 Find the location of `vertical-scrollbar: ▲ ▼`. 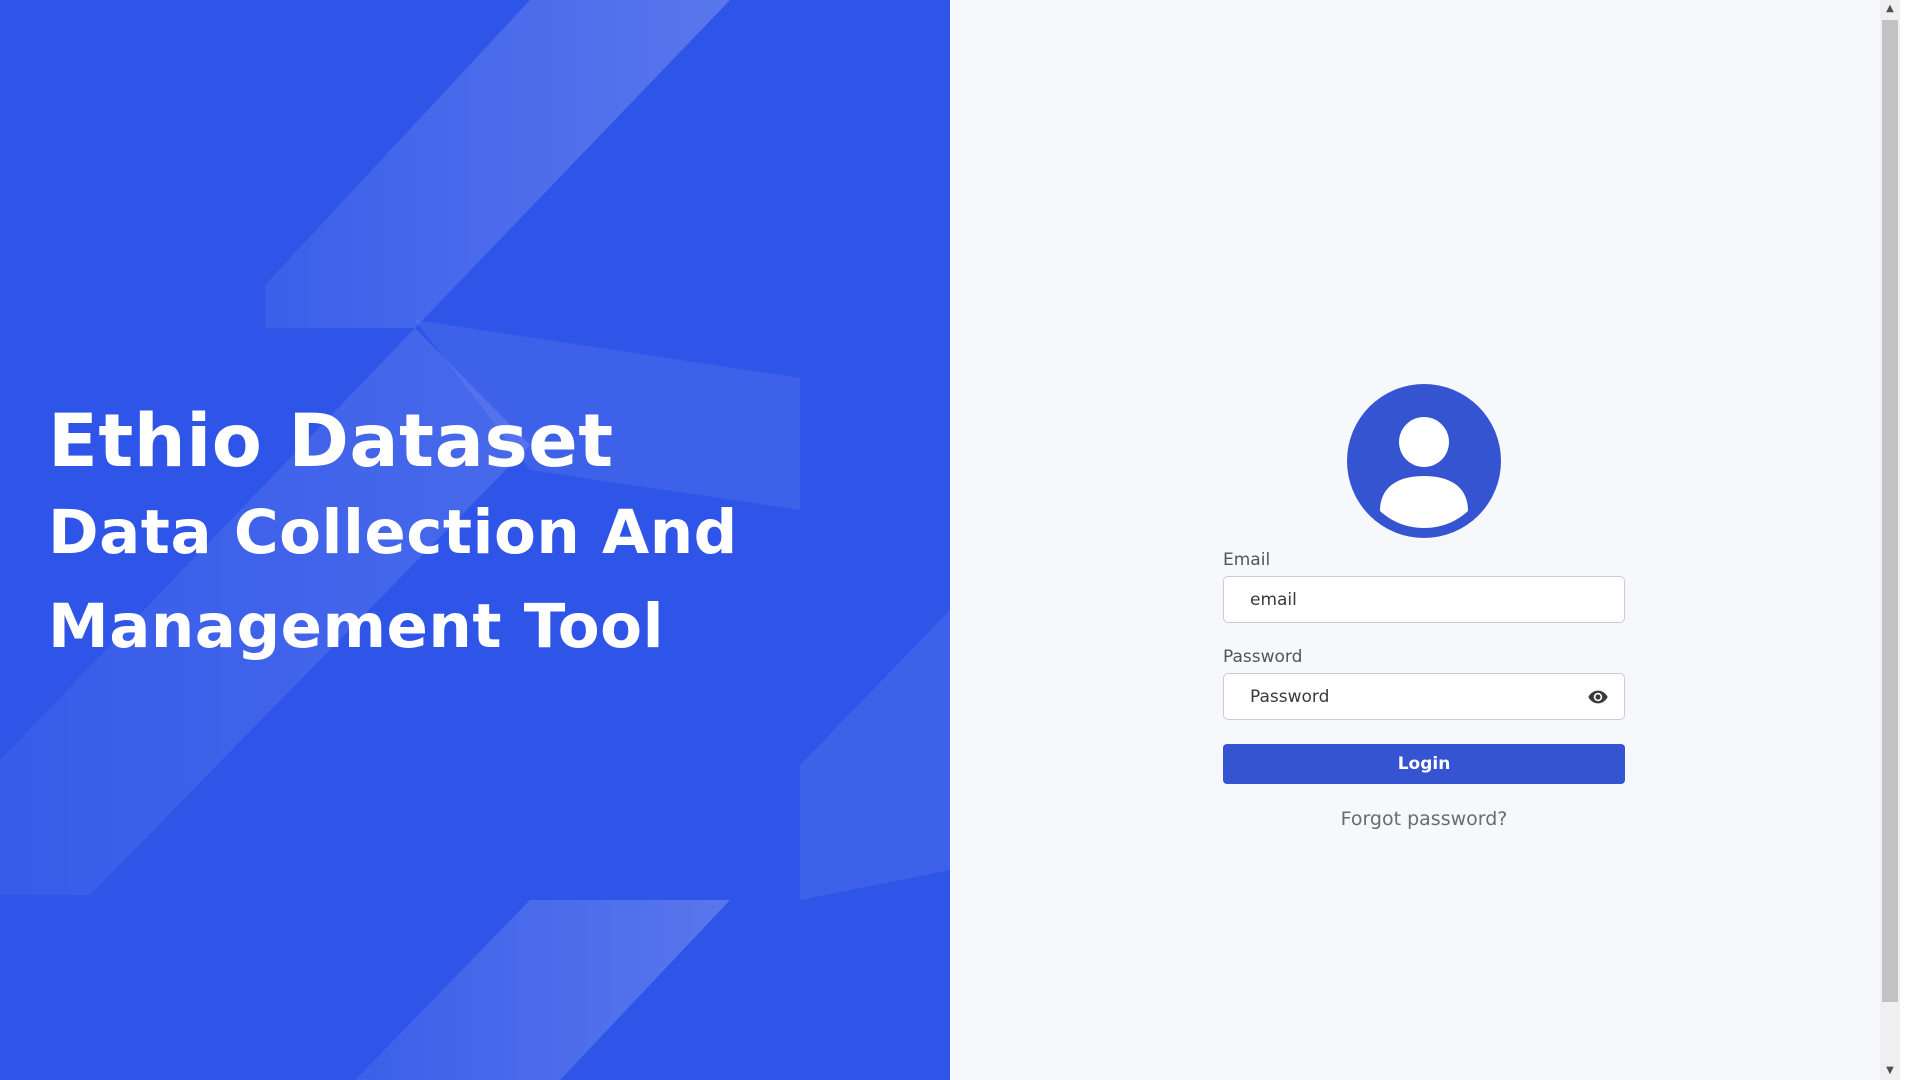

vertical-scrollbar: ▲ ▼ is located at coordinates (1890, 540).